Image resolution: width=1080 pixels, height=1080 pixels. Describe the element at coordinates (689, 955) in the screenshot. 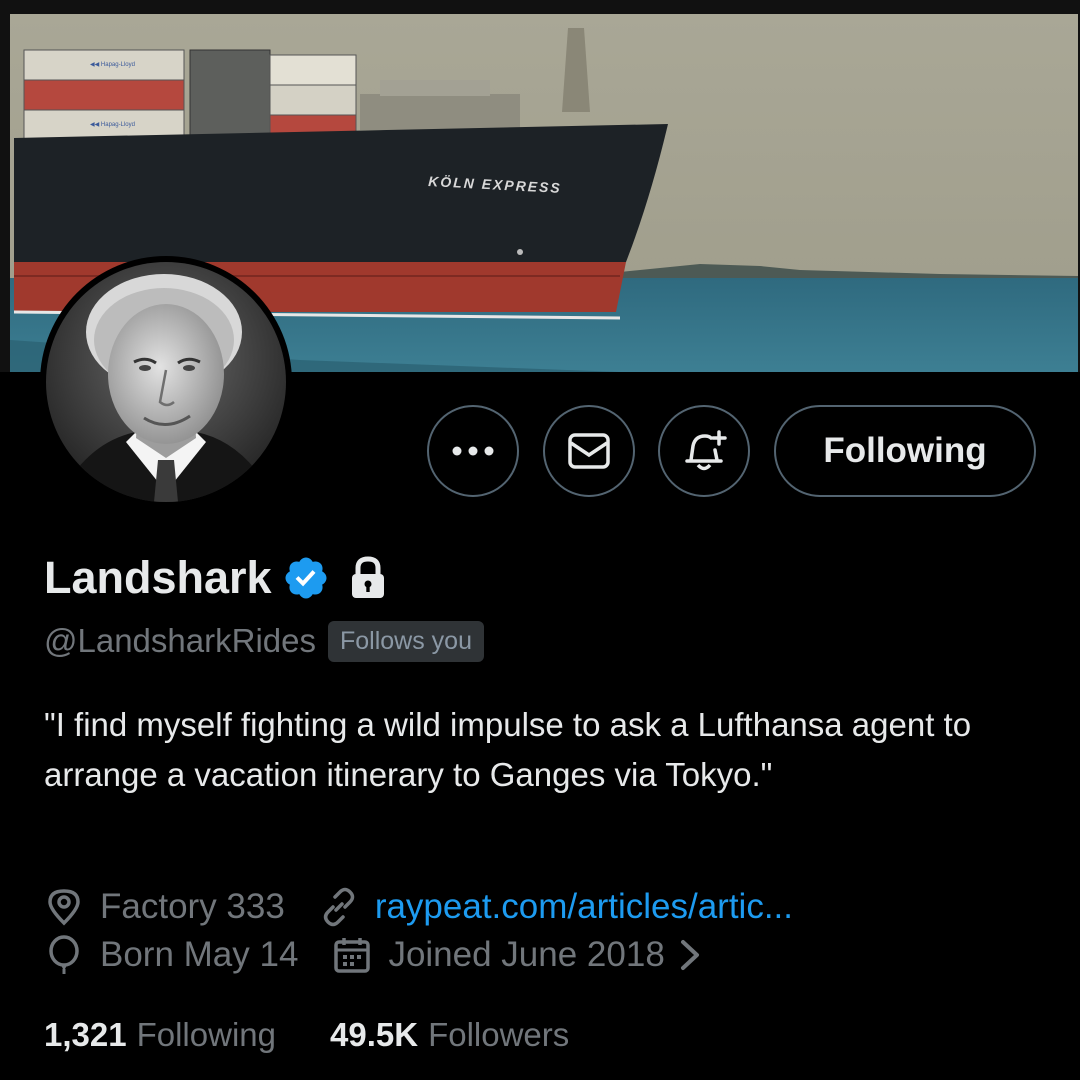

I see `chevron-right-icon` at that location.